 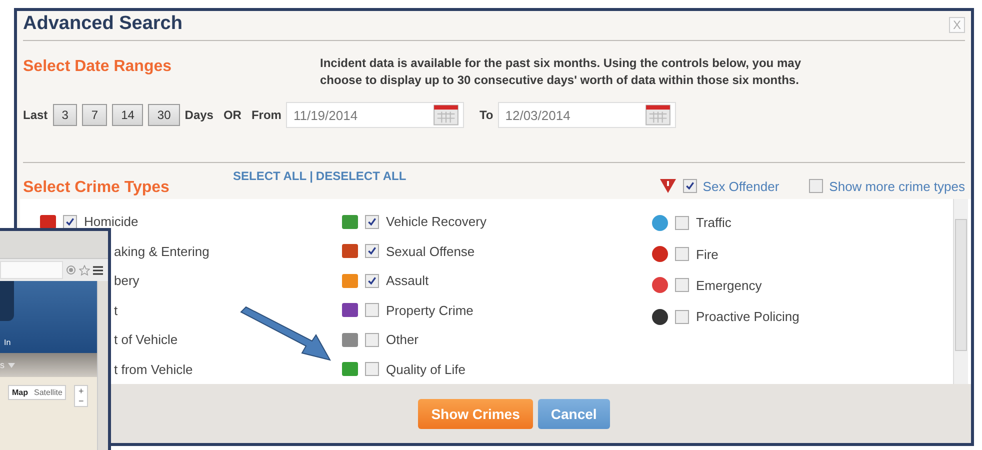 What do you see at coordinates (31, 270) in the screenshot?
I see `address-field` at bounding box center [31, 270].